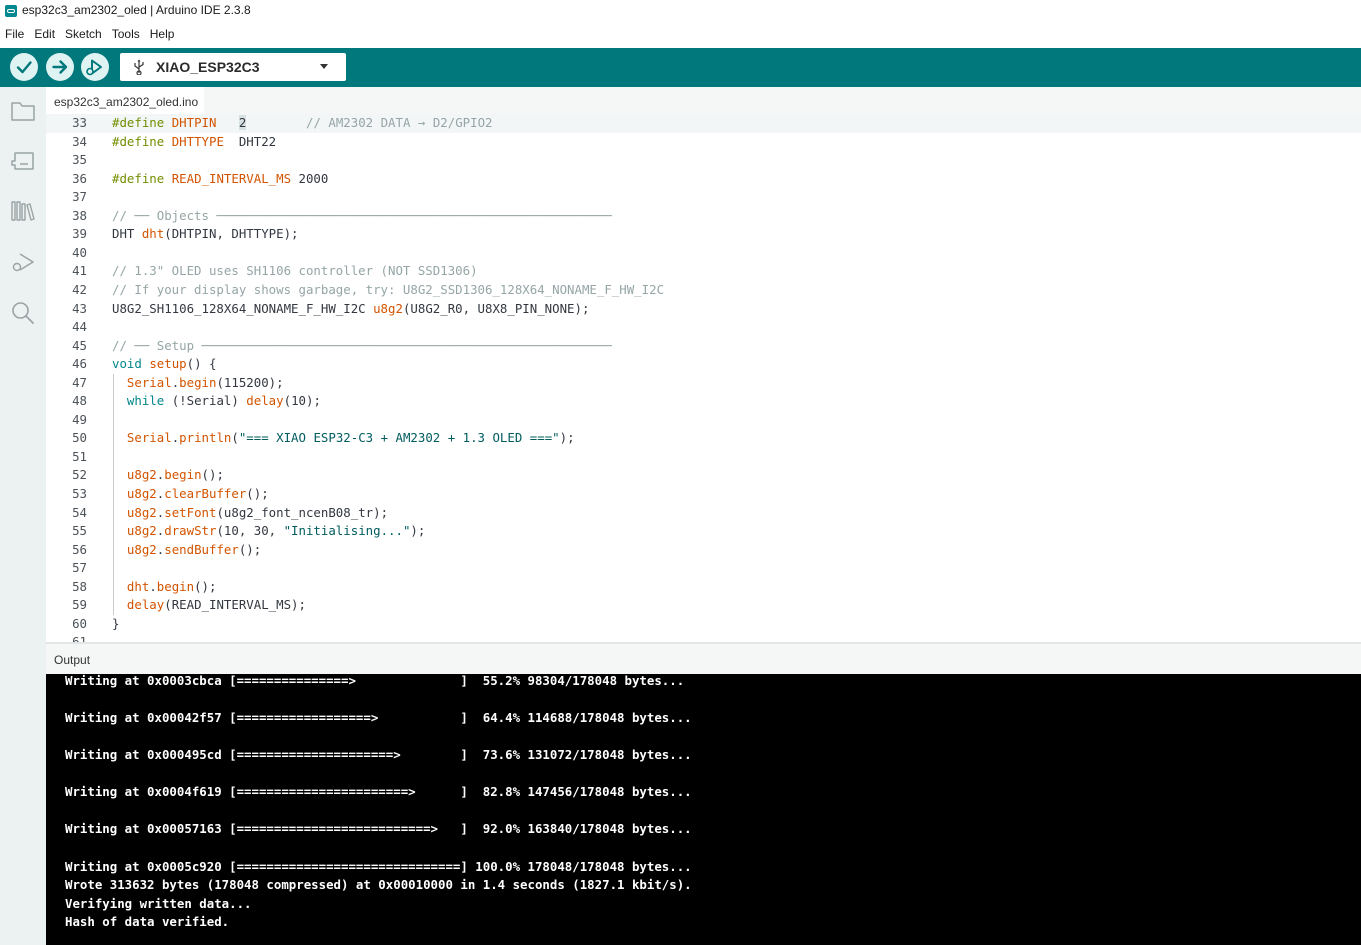  Describe the element at coordinates (139, 67) in the screenshot. I see `usb-icon` at that location.